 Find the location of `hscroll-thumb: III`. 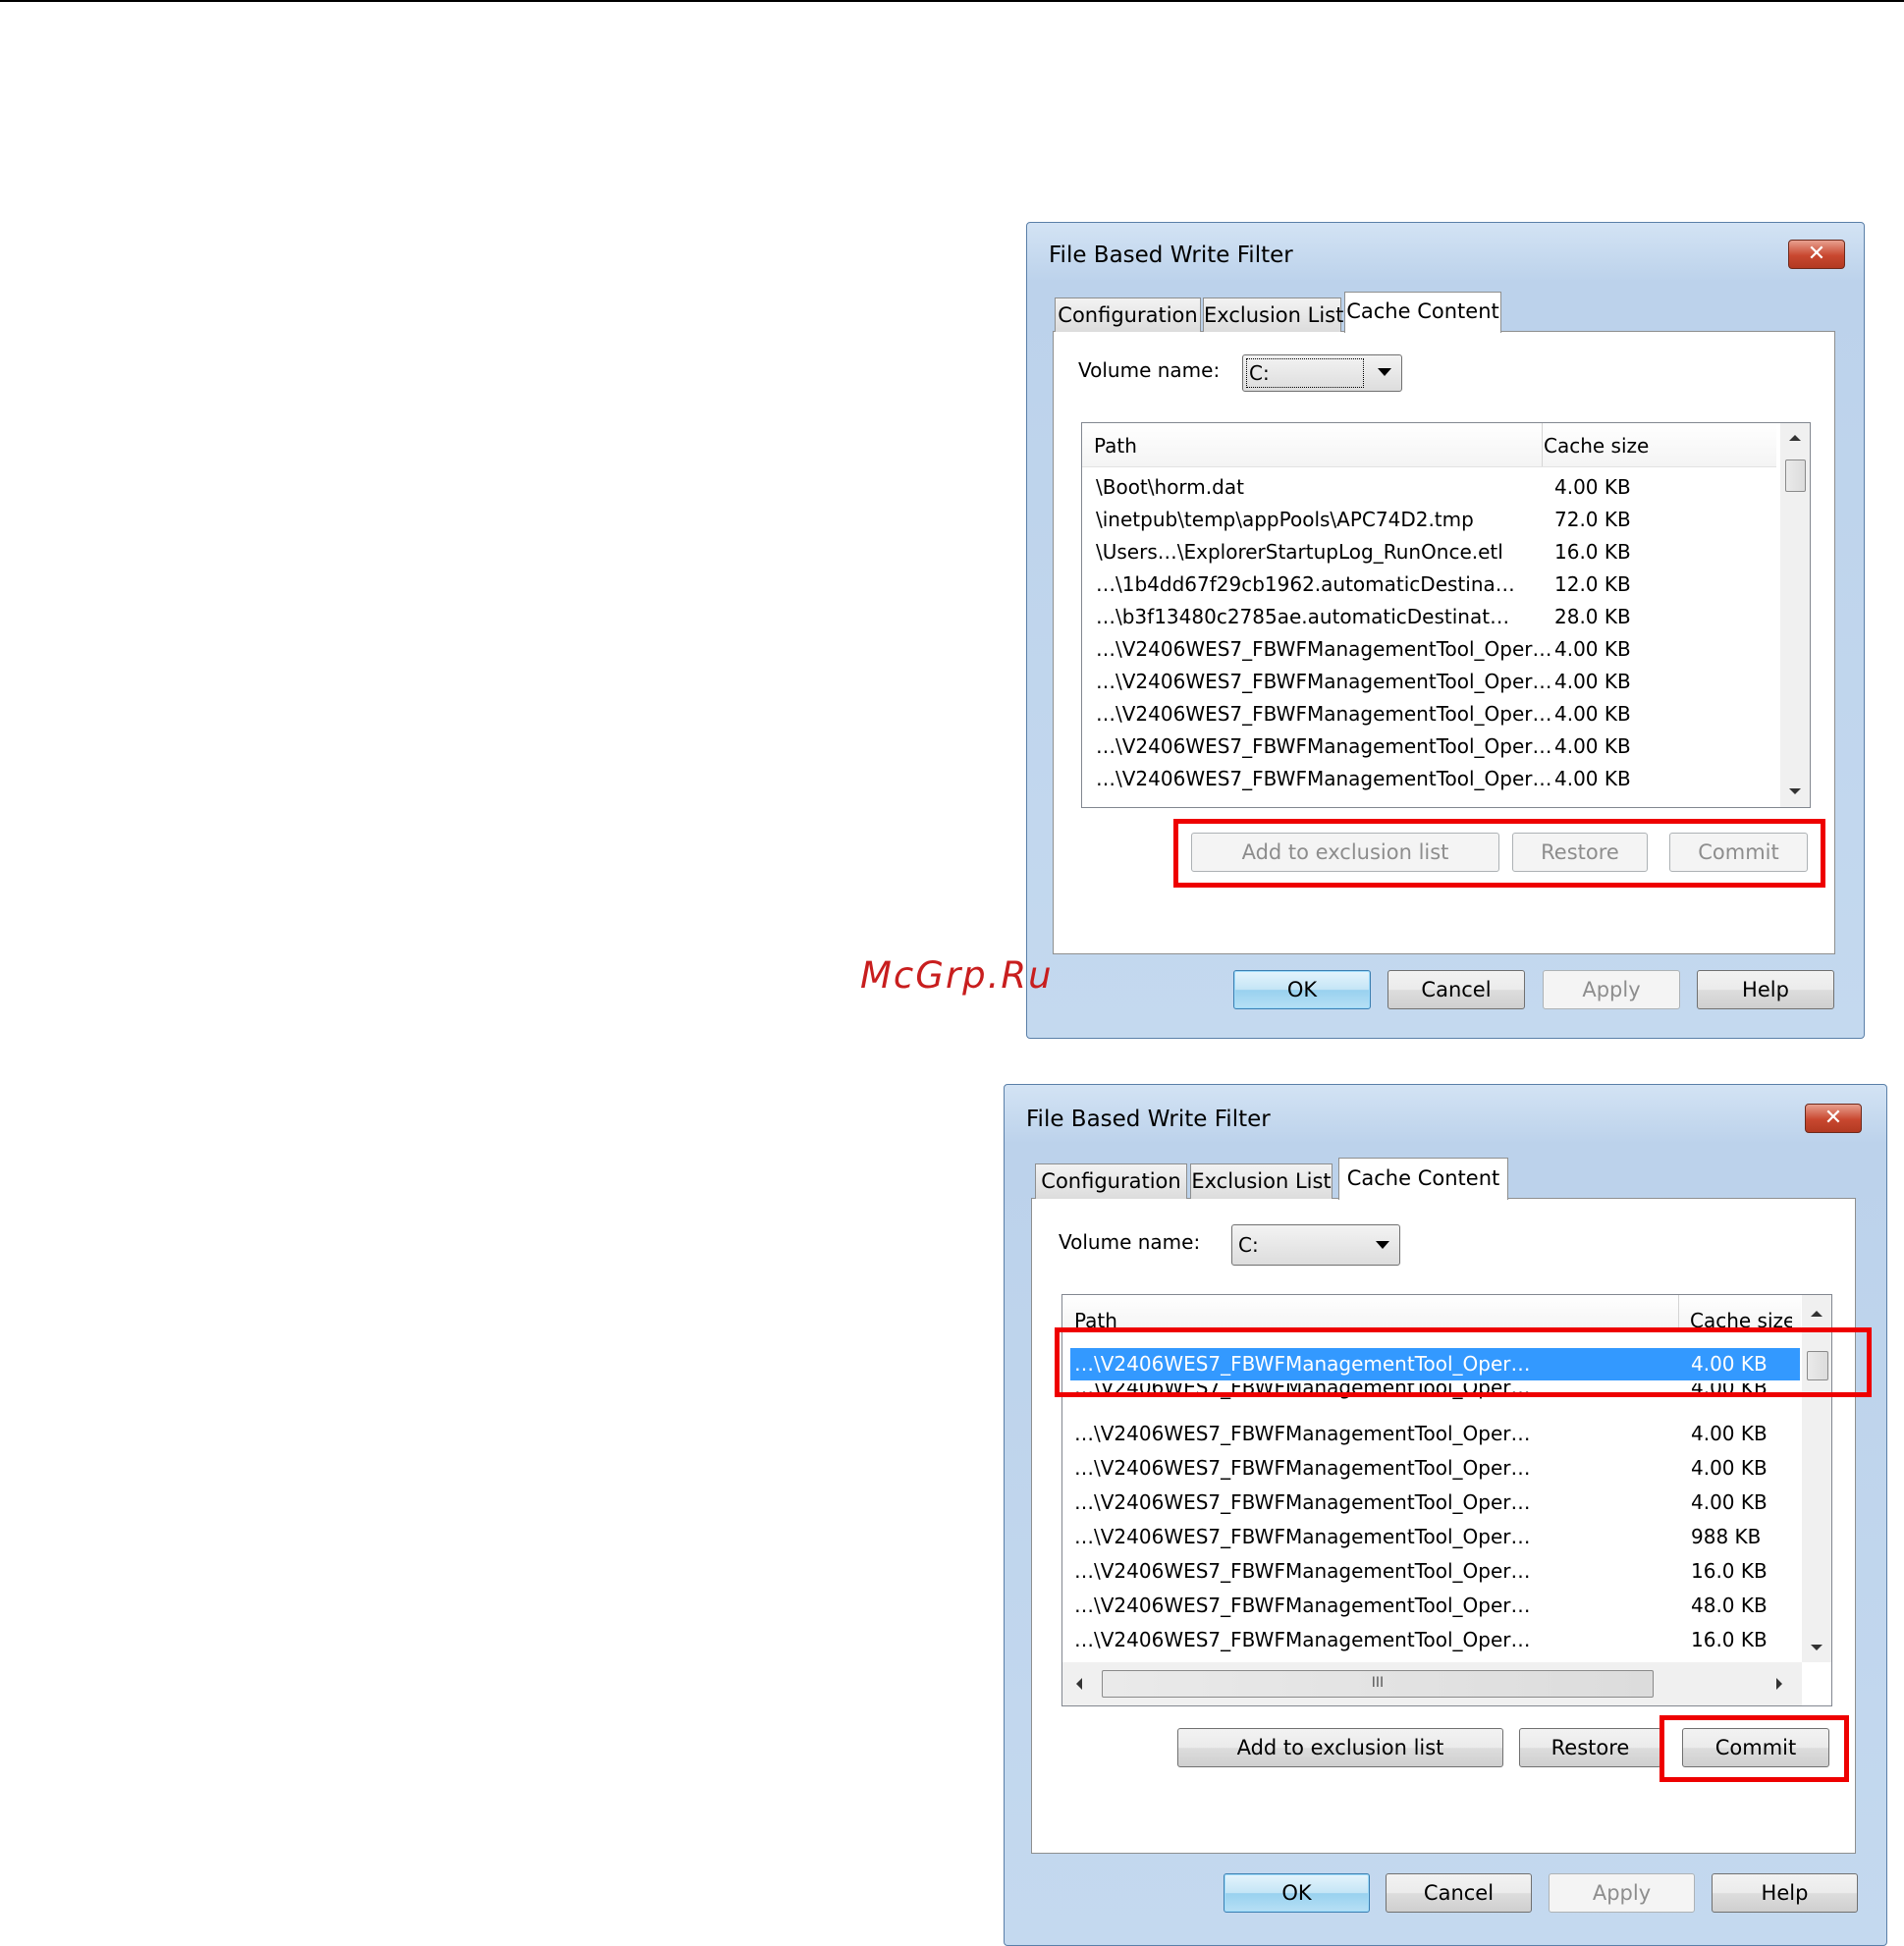

hscroll-thumb: III is located at coordinates (1378, 1684).